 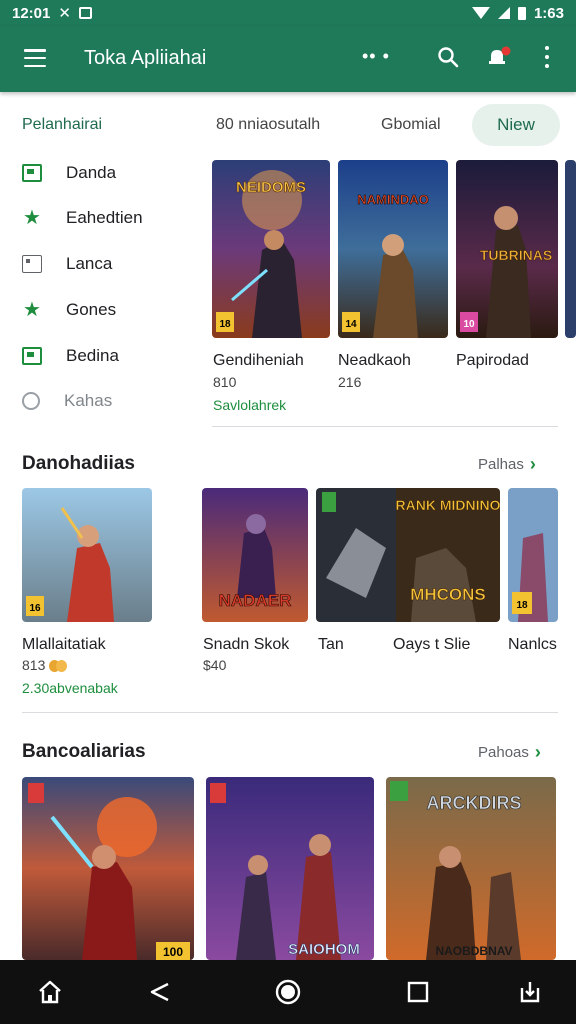 What do you see at coordinates (246, 645) in the screenshot?
I see `card-title: Snadn Skok` at bounding box center [246, 645].